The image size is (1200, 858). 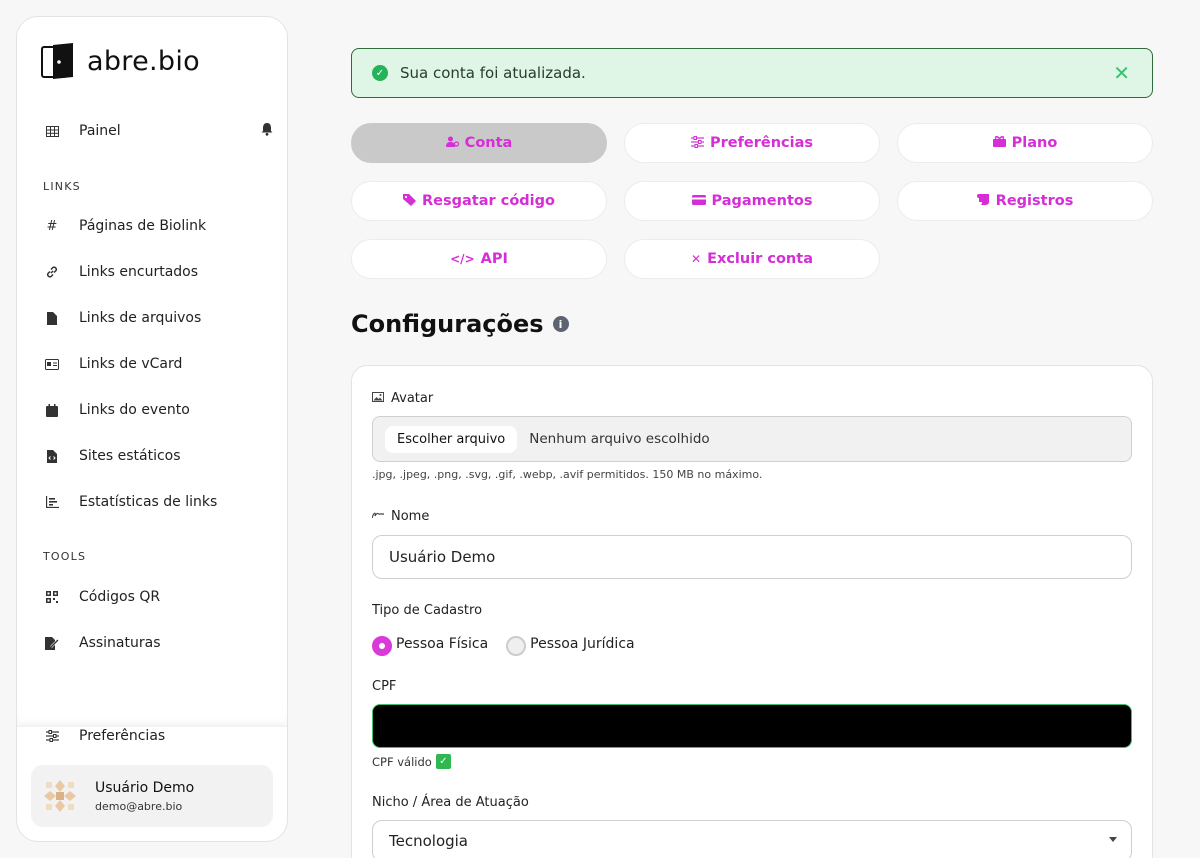 I want to click on tab-label: Pagamentos, so click(x=762, y=201).